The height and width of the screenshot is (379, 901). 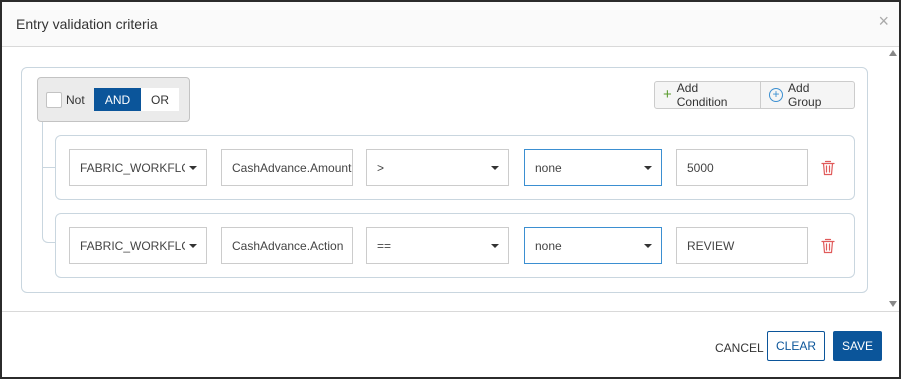 I want to click on or-button: OR, so click(x=160, y=99).